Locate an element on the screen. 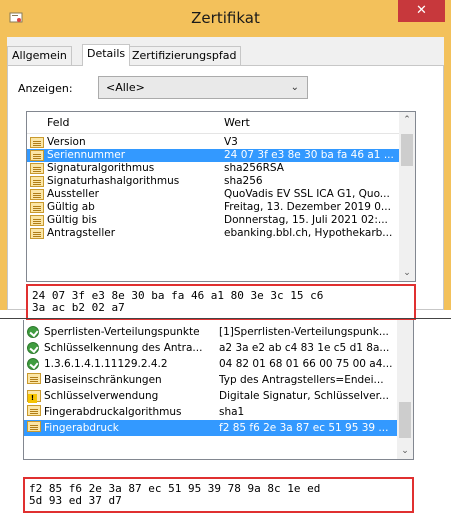 This screenshot has height=519, width=451. field-name: Seriennummer is located at coordinates (86, 155).